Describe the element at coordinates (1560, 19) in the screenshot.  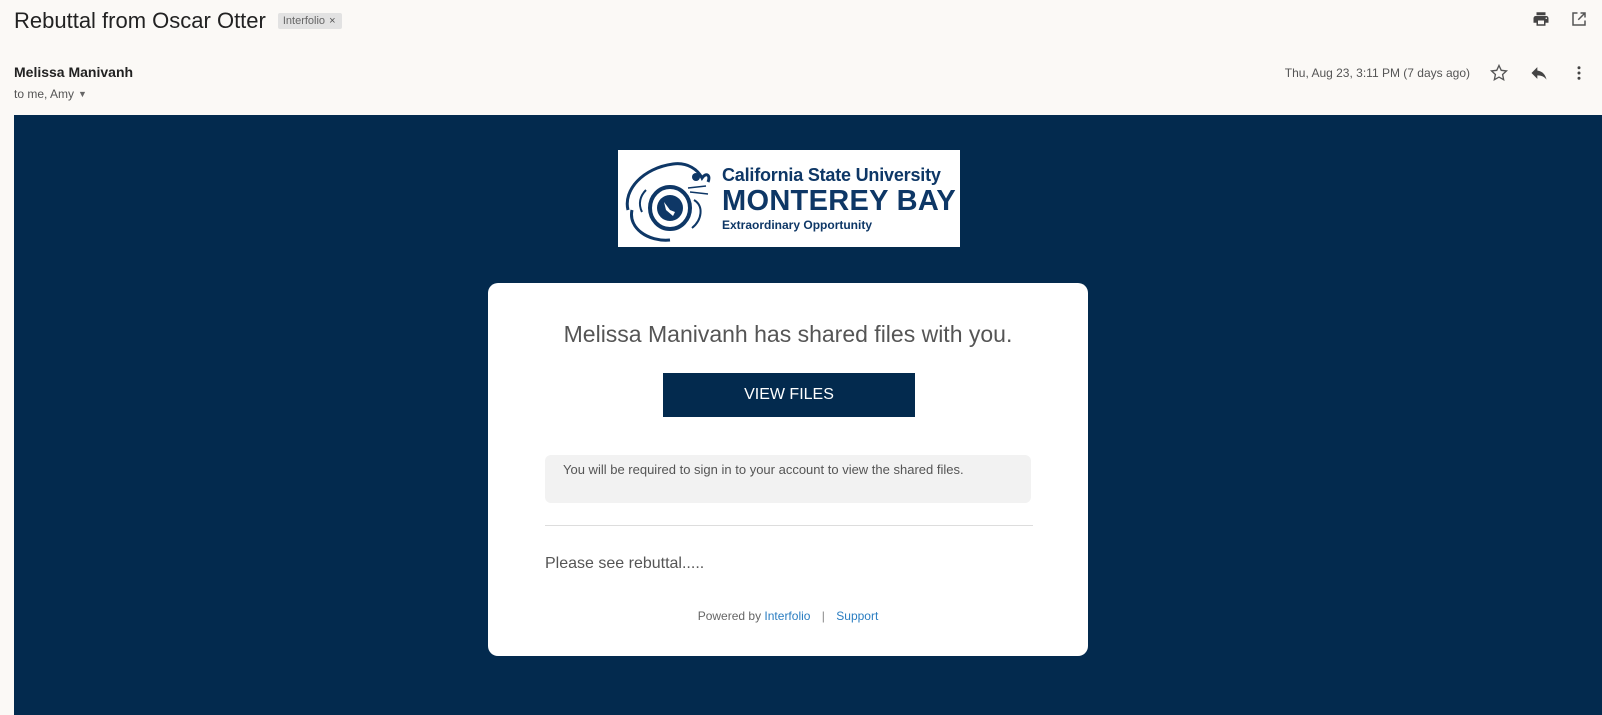
I see `thread-actions` at that location.